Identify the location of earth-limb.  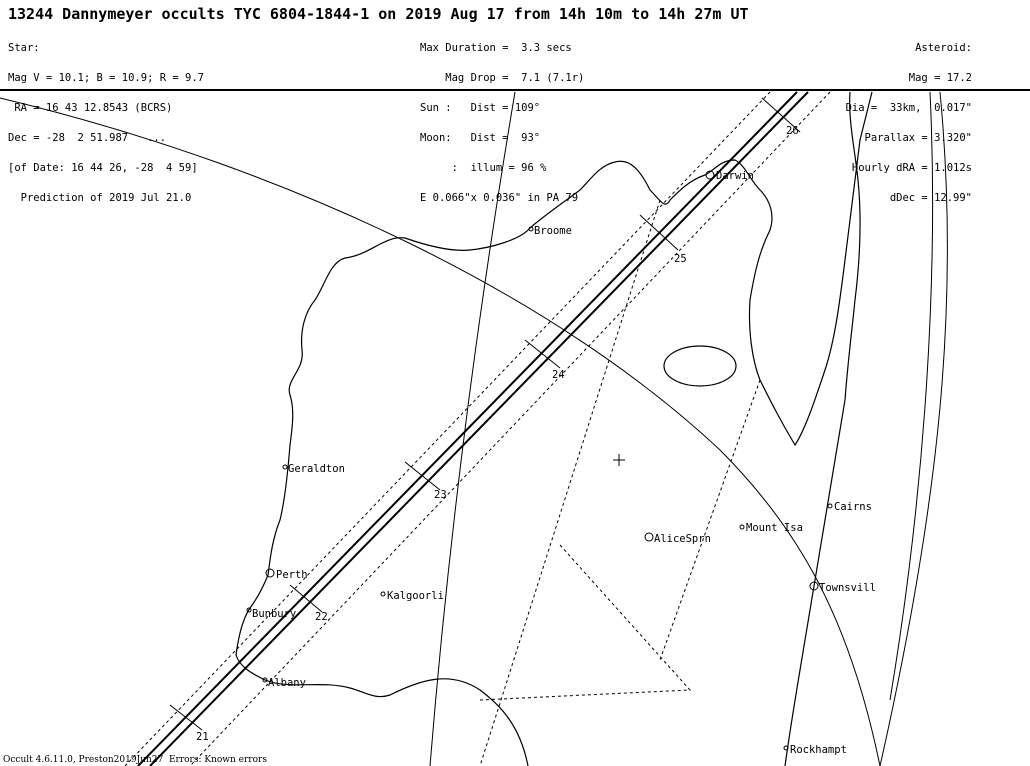
(913, 428).